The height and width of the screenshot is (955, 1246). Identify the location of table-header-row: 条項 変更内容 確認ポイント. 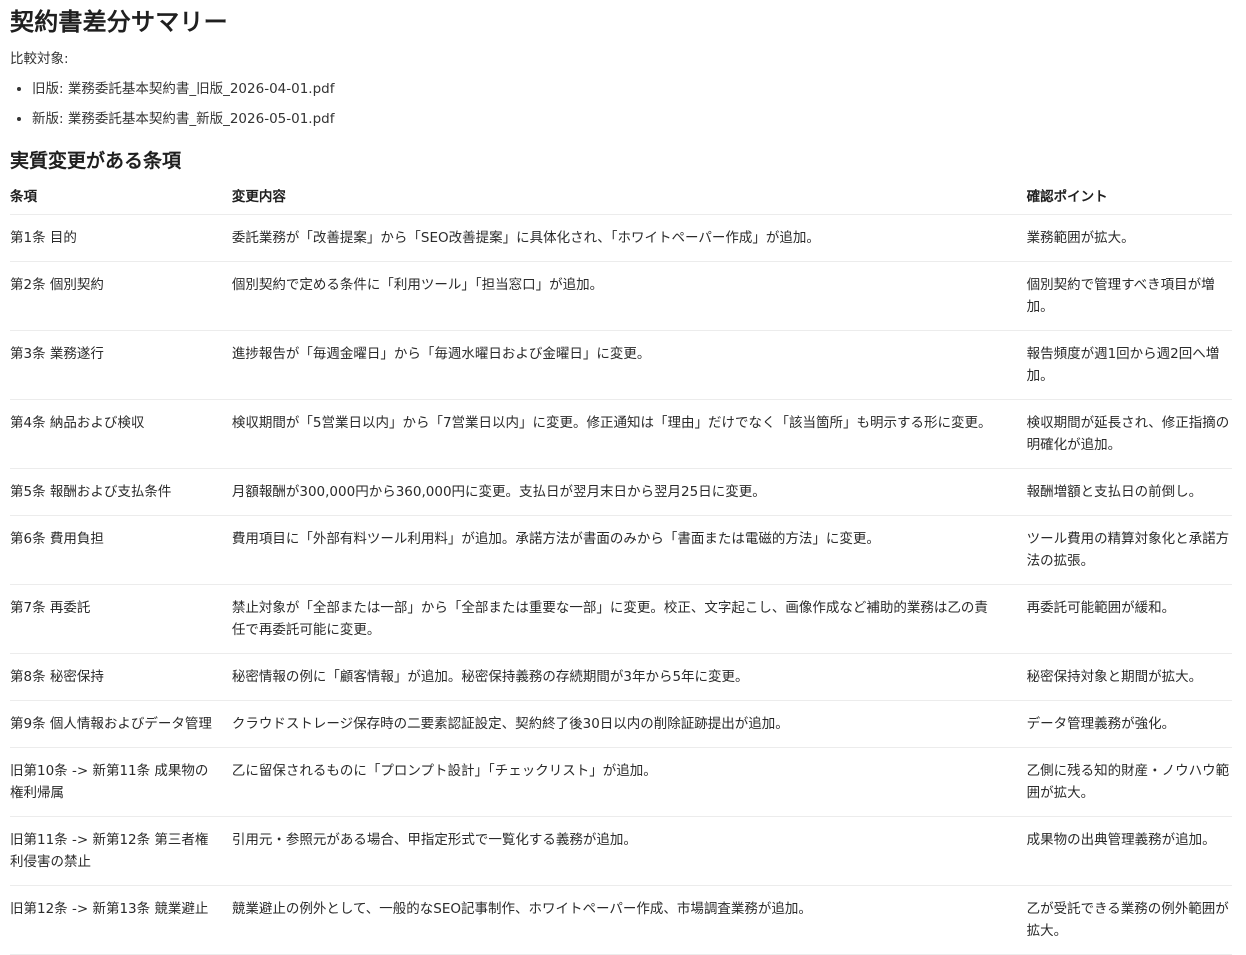
(621, 199).